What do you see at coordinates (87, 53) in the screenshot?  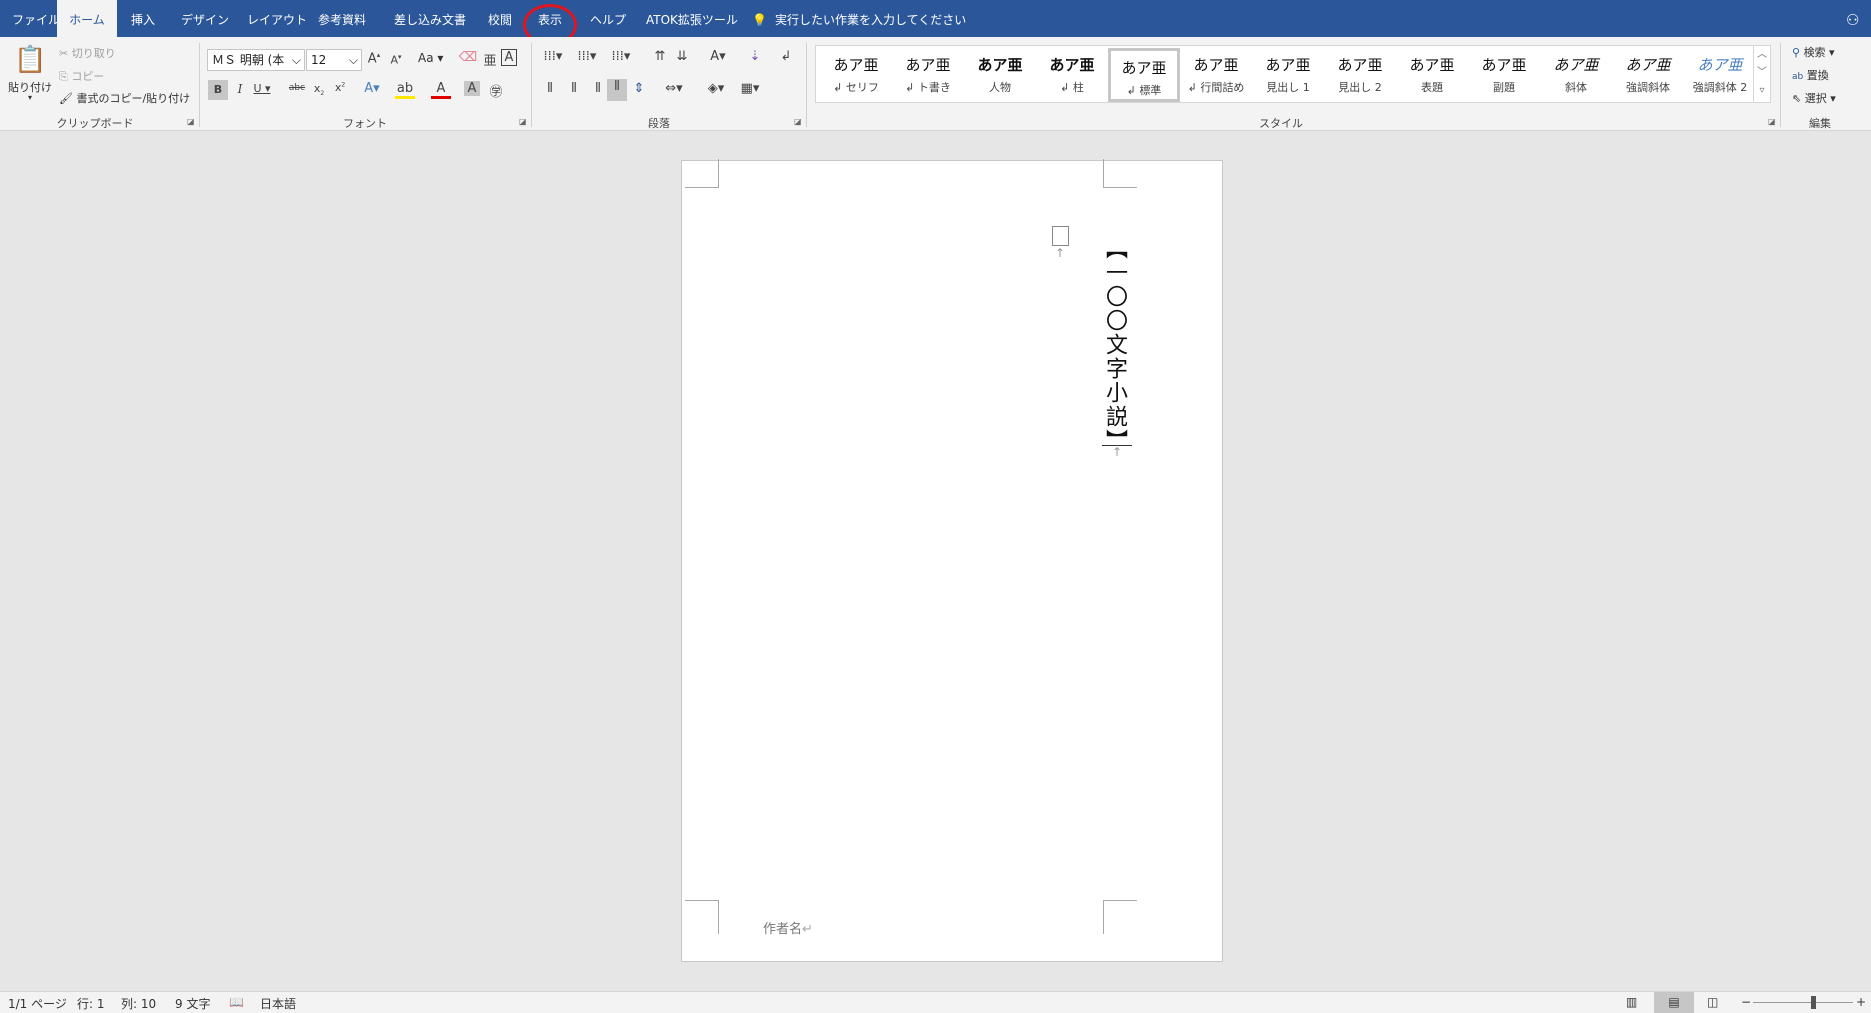 I see `cut-button: ✂ 切り取り` at bounding box center [87, 53].